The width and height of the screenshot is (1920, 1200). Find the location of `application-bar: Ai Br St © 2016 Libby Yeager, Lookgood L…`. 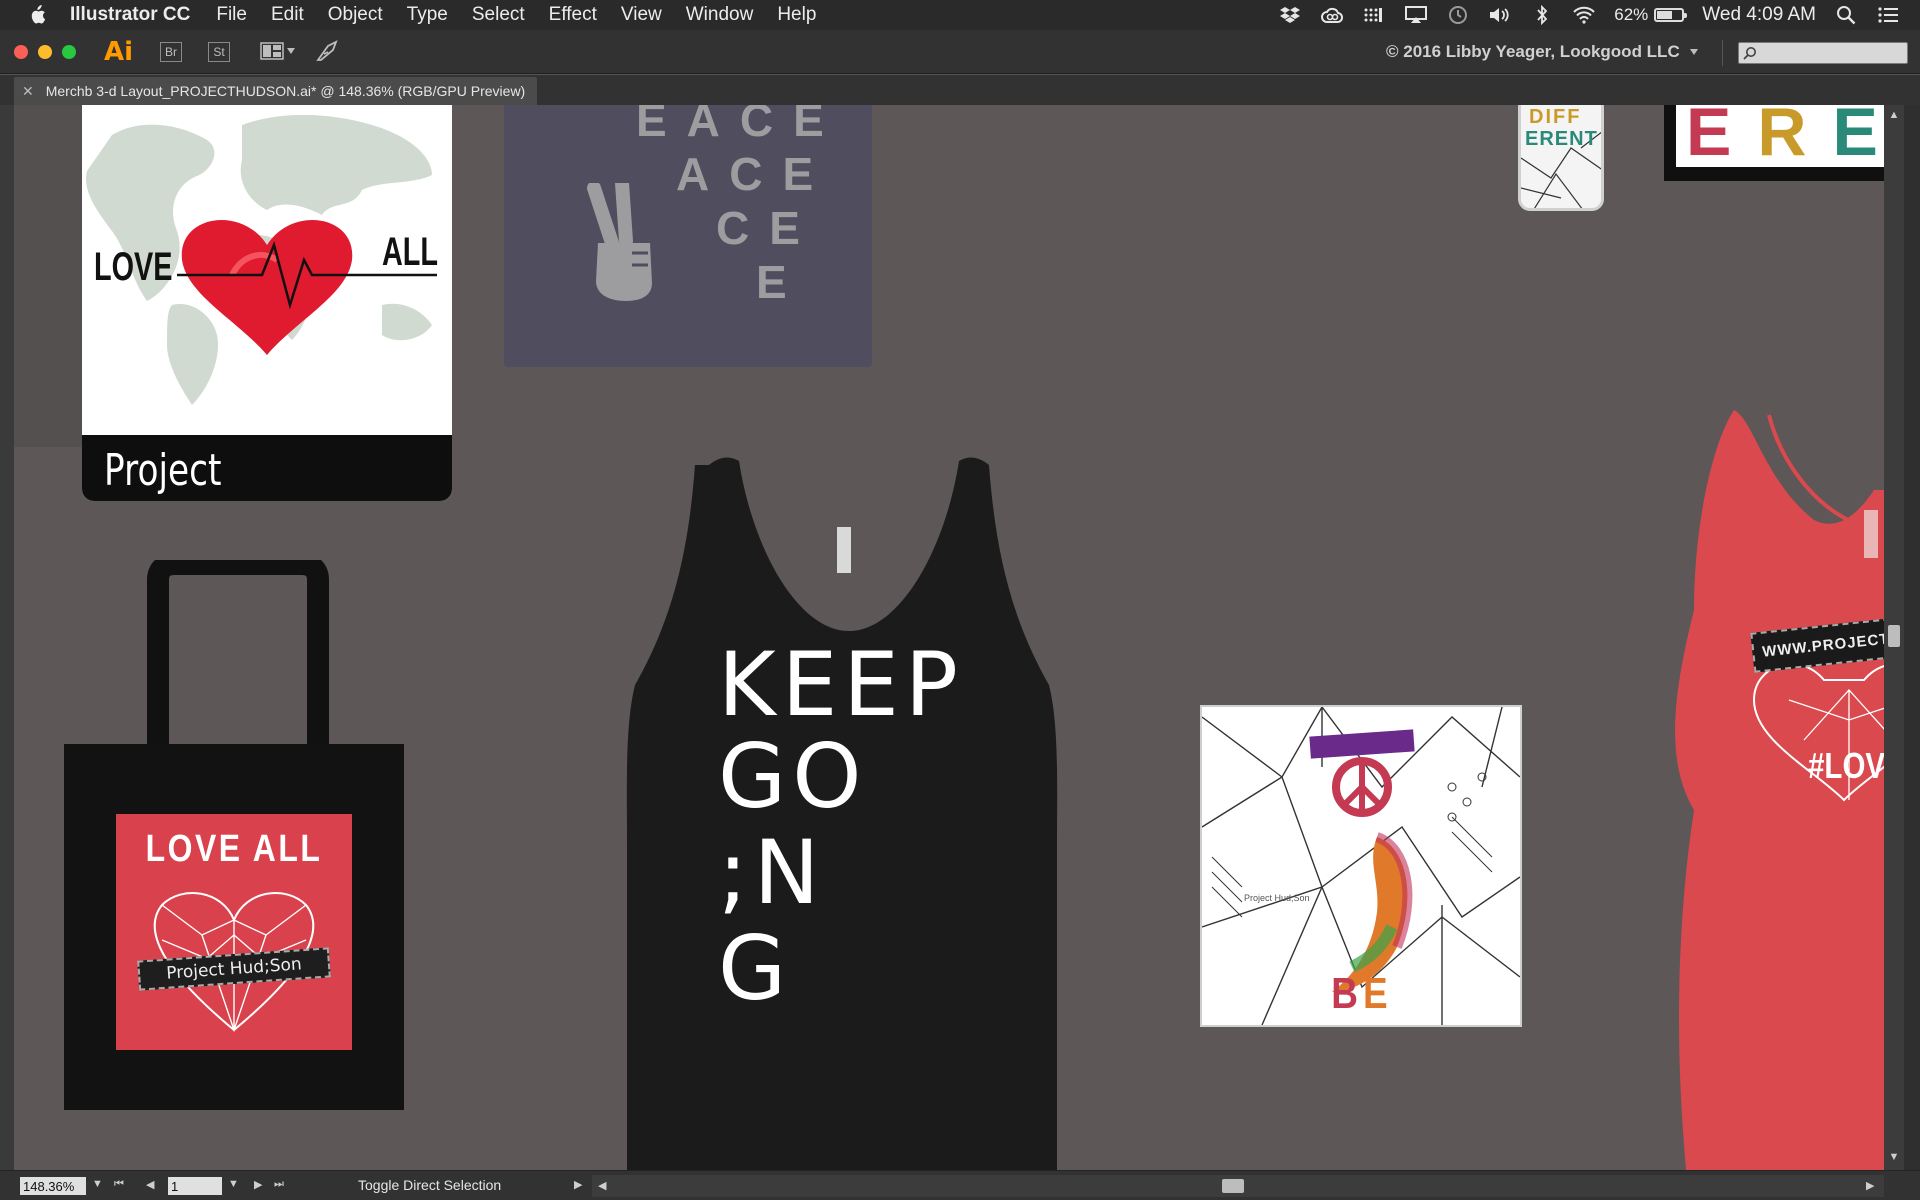

application-bar: Ai Br St © 2016 Libby Yeager, Lookgood L… is located at coordinates (960, 52).